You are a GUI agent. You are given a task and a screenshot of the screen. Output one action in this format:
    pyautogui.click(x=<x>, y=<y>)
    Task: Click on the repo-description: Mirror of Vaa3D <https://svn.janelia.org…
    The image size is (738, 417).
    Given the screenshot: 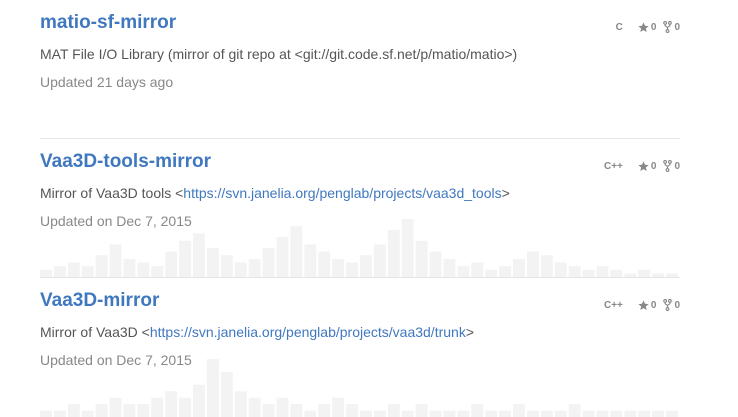 What is the action you would take?
    pyautogui.click(x=257, y=332)
    